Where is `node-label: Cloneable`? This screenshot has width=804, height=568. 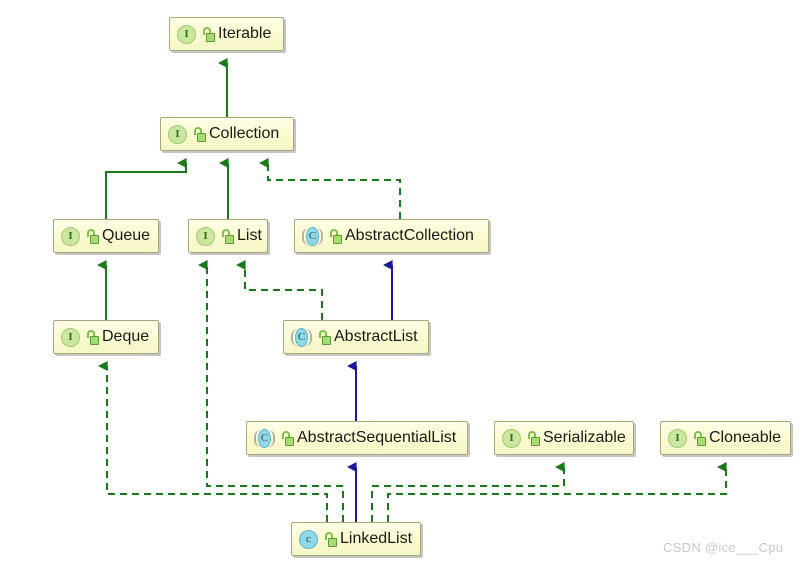
node-label: Cloneable is located at coordinates (745, 437).